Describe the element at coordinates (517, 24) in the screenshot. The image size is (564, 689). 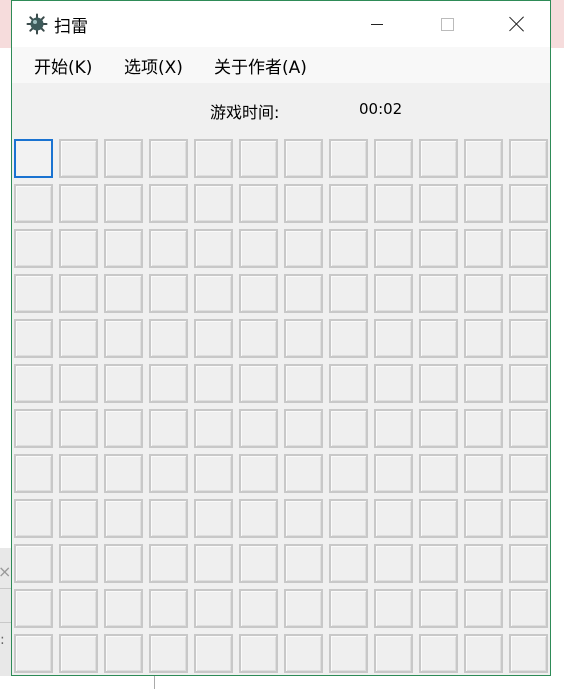
I see `close-button` at that location.